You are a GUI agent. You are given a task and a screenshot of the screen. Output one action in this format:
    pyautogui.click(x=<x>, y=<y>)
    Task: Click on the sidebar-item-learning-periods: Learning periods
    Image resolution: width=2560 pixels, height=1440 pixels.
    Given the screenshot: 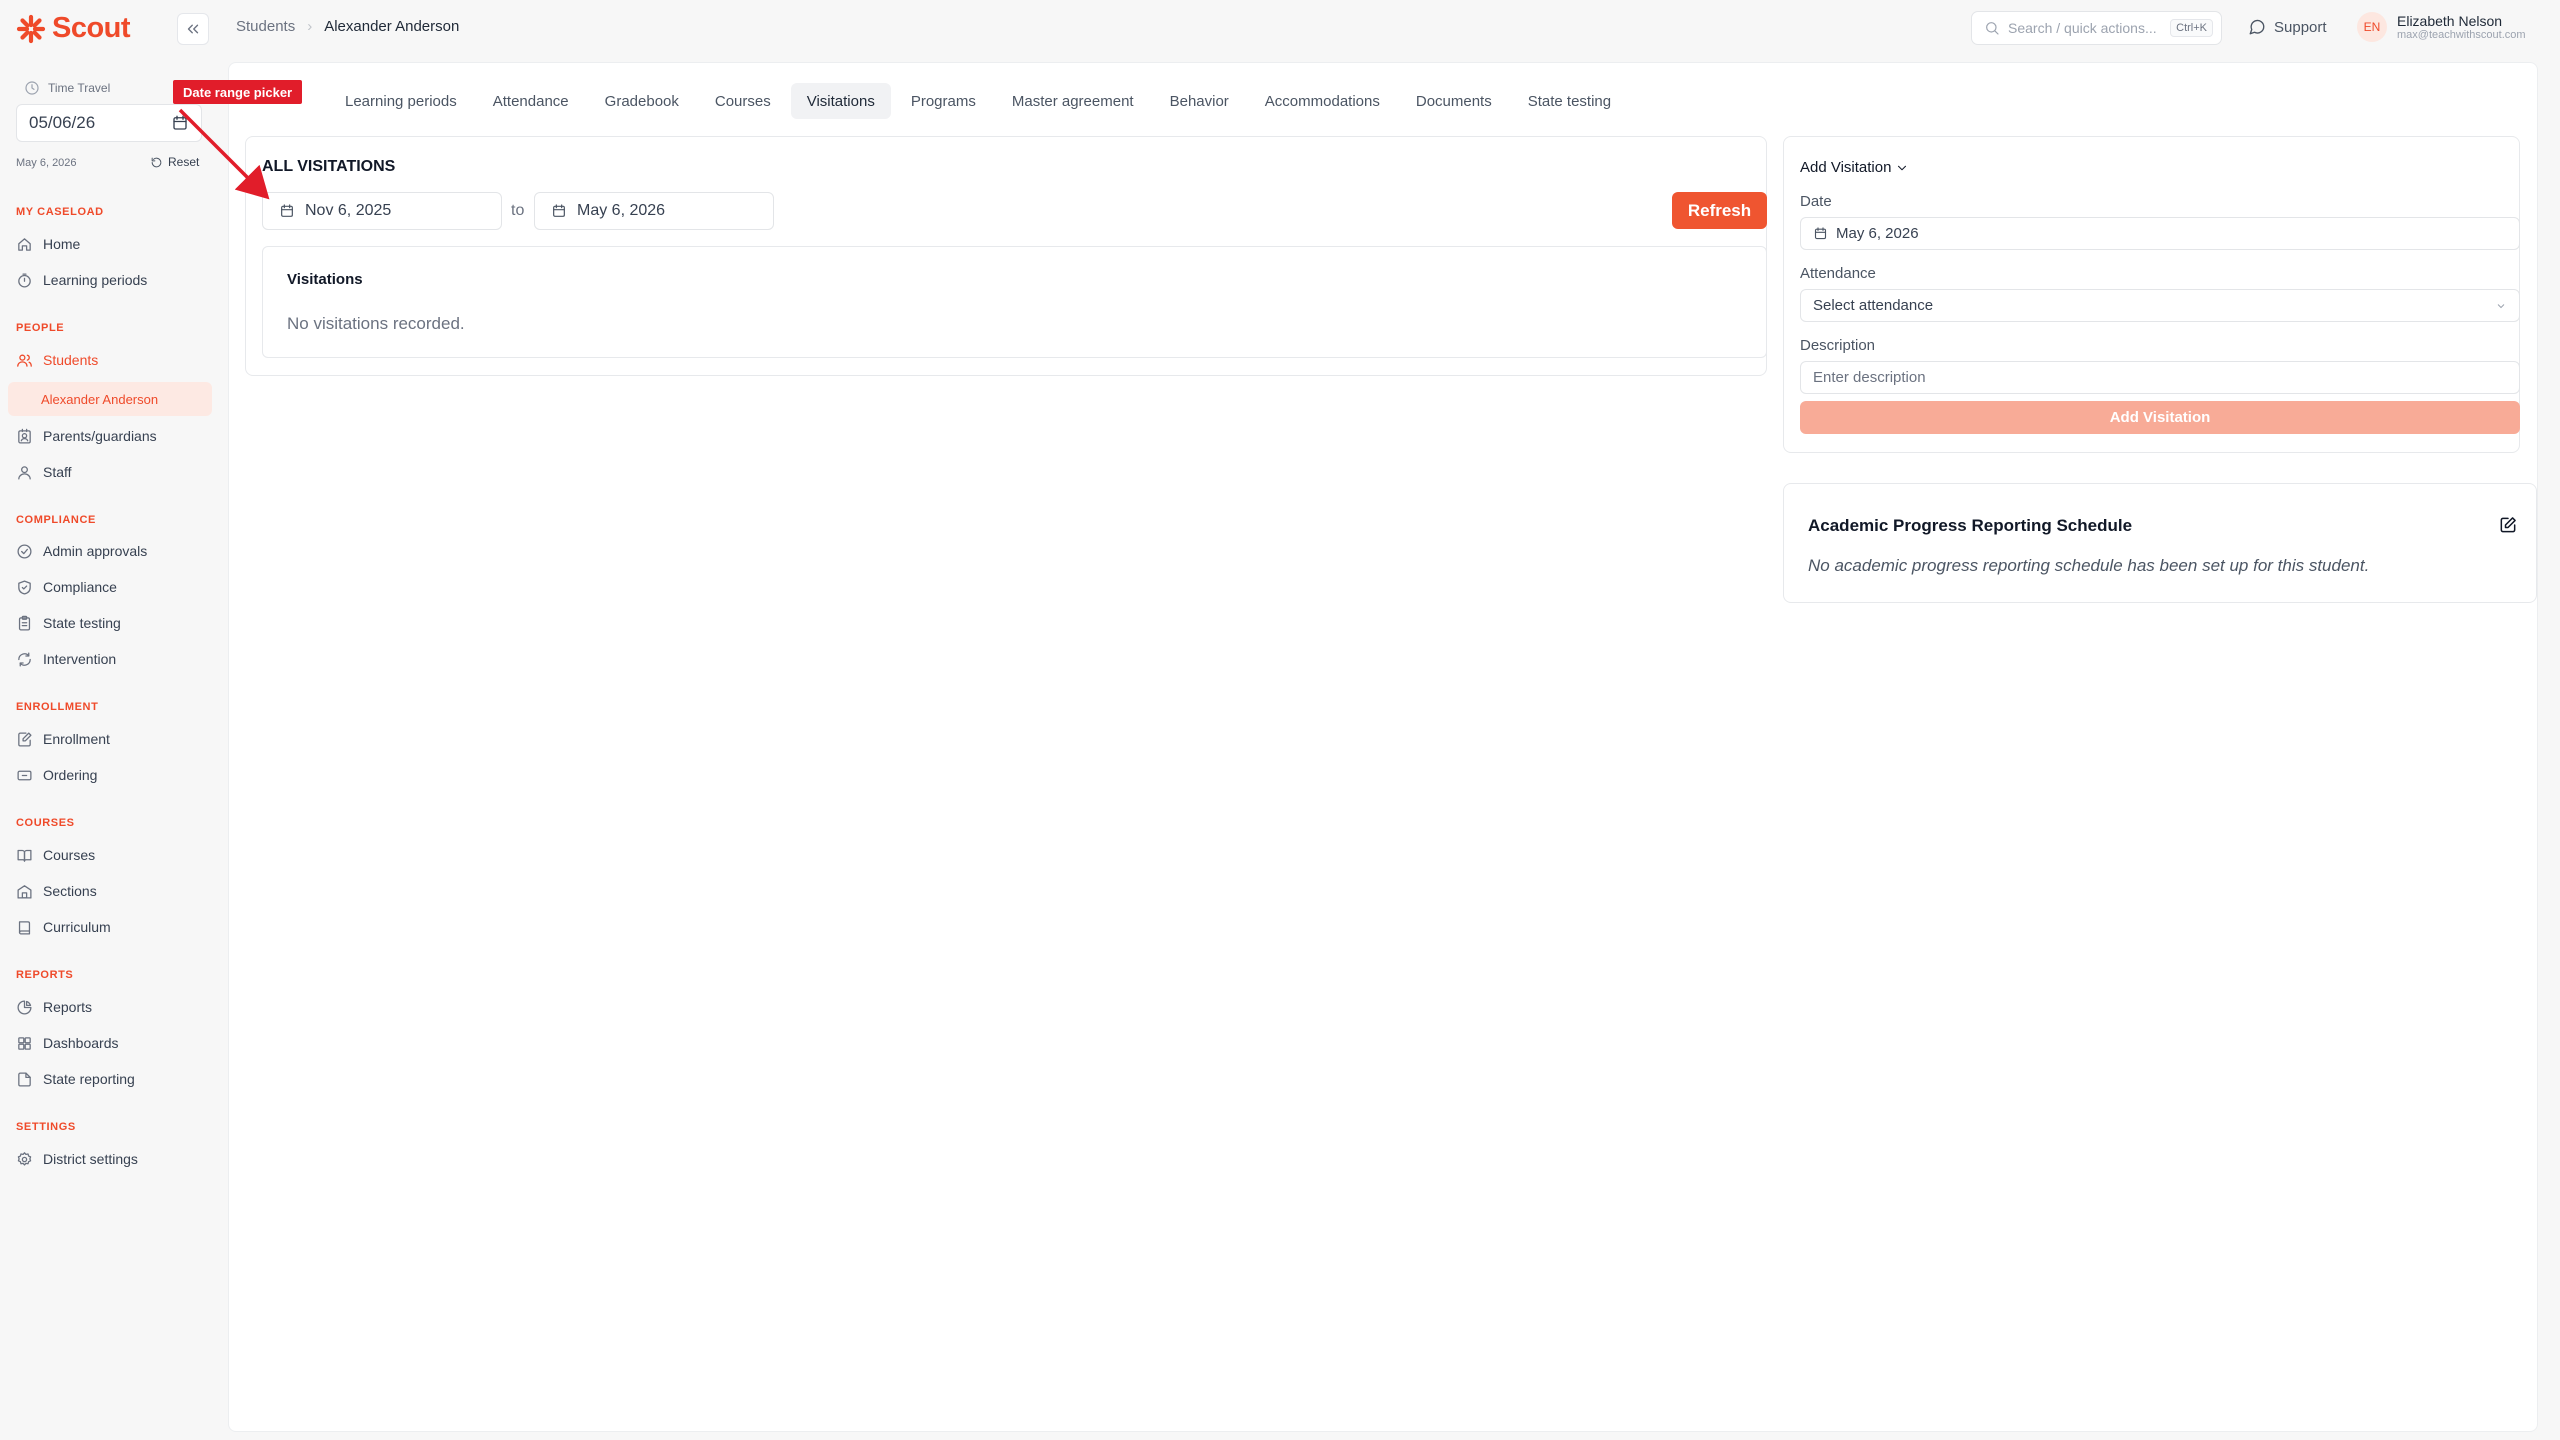 What is the action you would take?
    pyautogui.click(x=110, y=280)
    